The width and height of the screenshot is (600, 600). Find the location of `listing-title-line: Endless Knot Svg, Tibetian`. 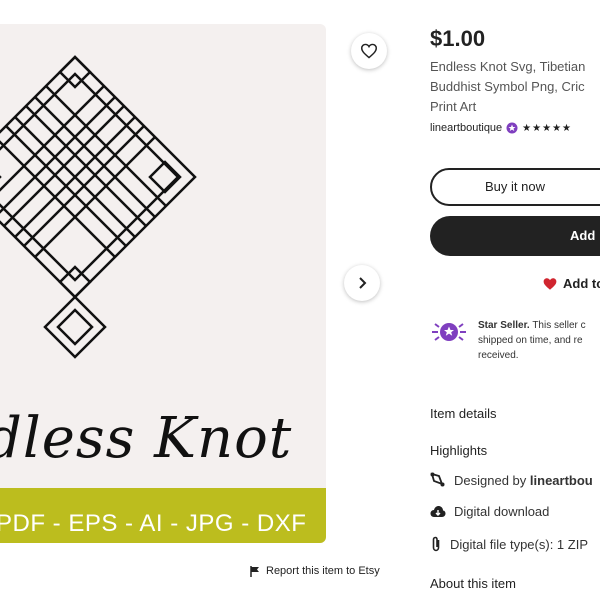

listing-title-line: Endless Knot Svg, Tibetian is located at coordinates (508, 66).